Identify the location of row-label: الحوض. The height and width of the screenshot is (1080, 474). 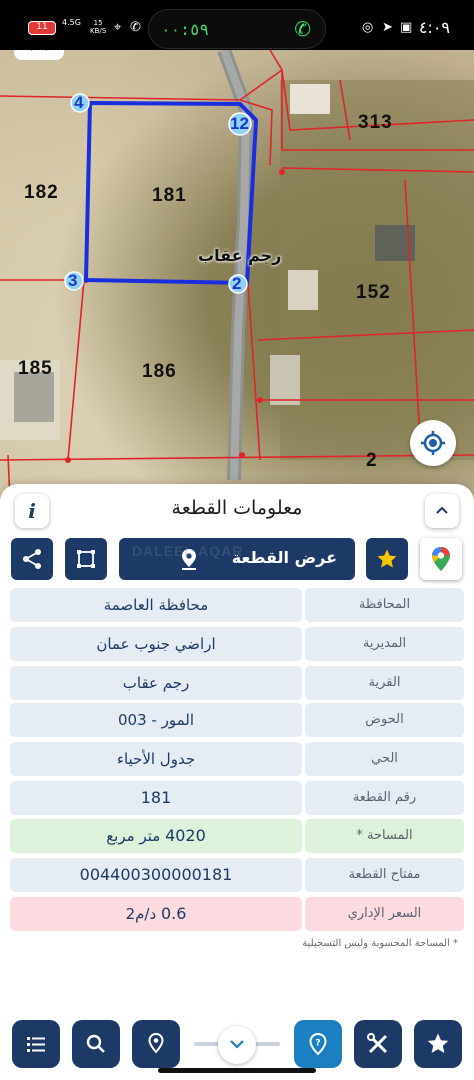
(384, 720).